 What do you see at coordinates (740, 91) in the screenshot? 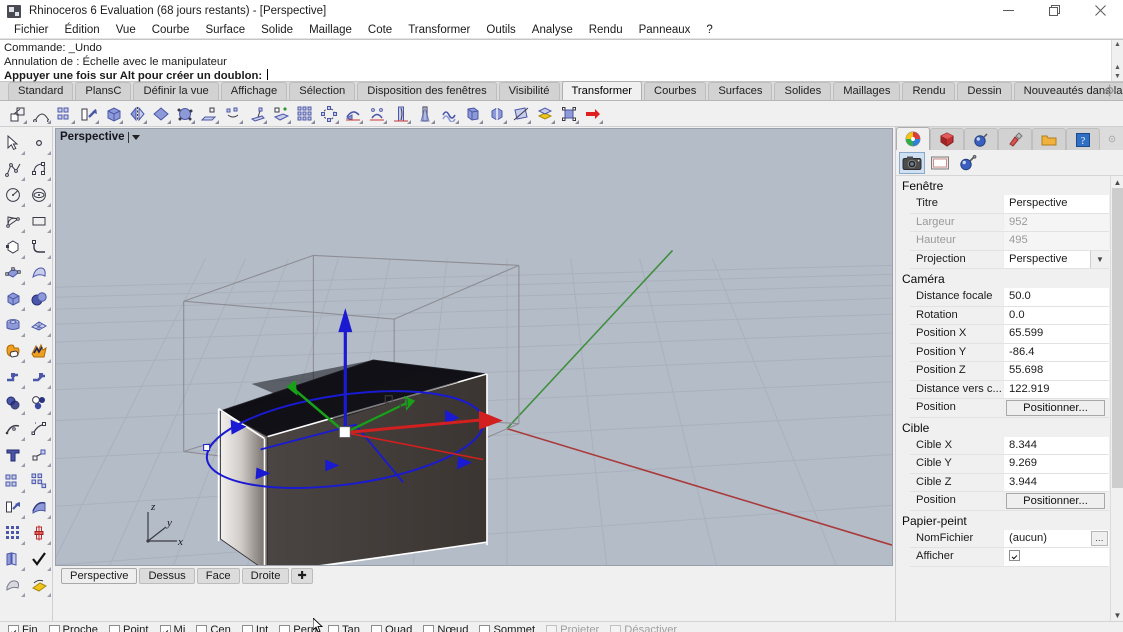
I see `toolbar-tab-surfaces: Surfaces` at bounding box center [740, 91].